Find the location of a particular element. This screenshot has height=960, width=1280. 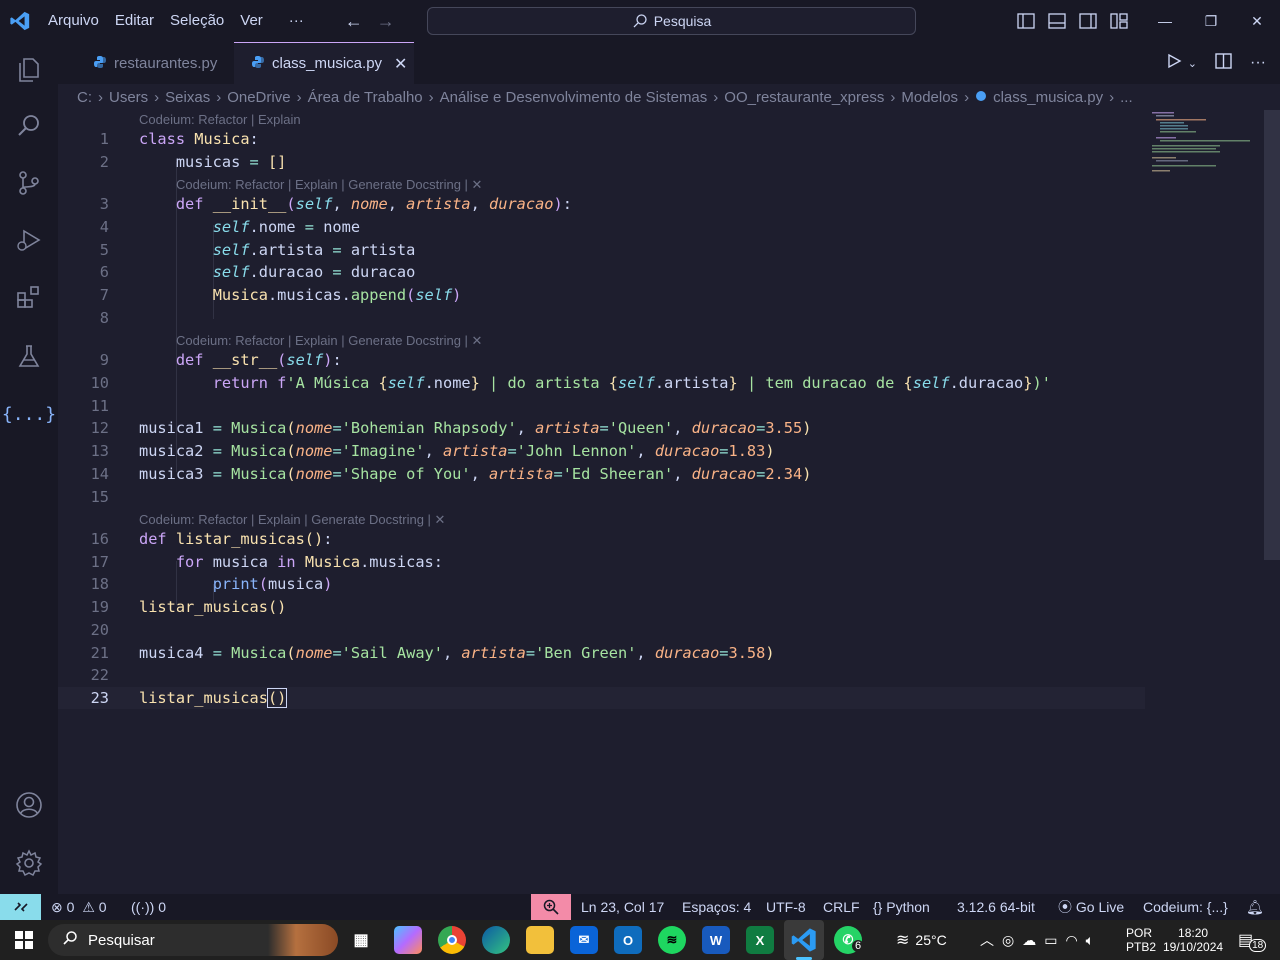

language-mode: {} Python is located at coordinates (901, 907).